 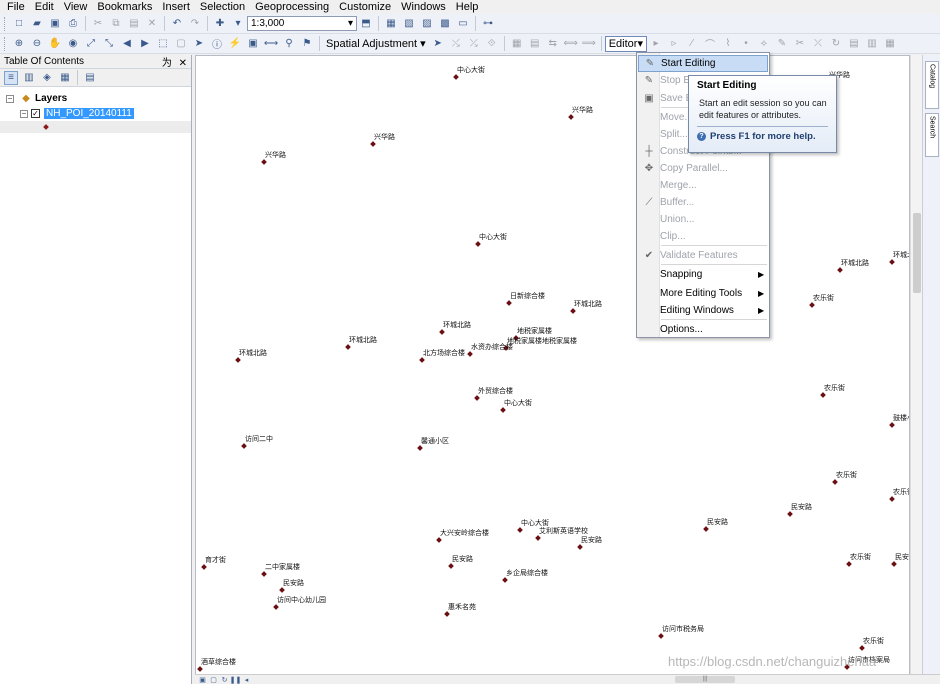 I want to click on straight-segment-icon: ⁄, so click(x=692, y=44).